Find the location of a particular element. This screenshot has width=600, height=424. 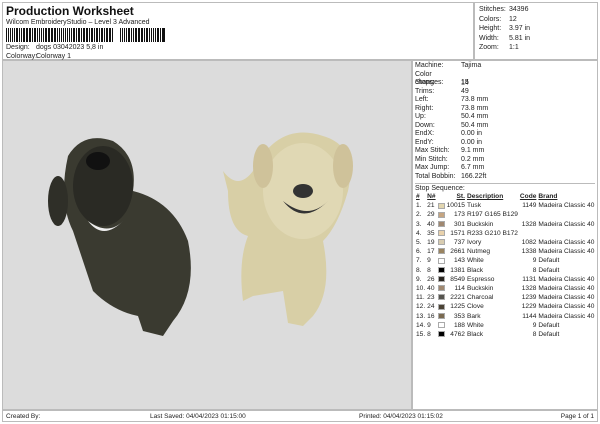

stat-label: Colors: is located at coordinates (490, 19).